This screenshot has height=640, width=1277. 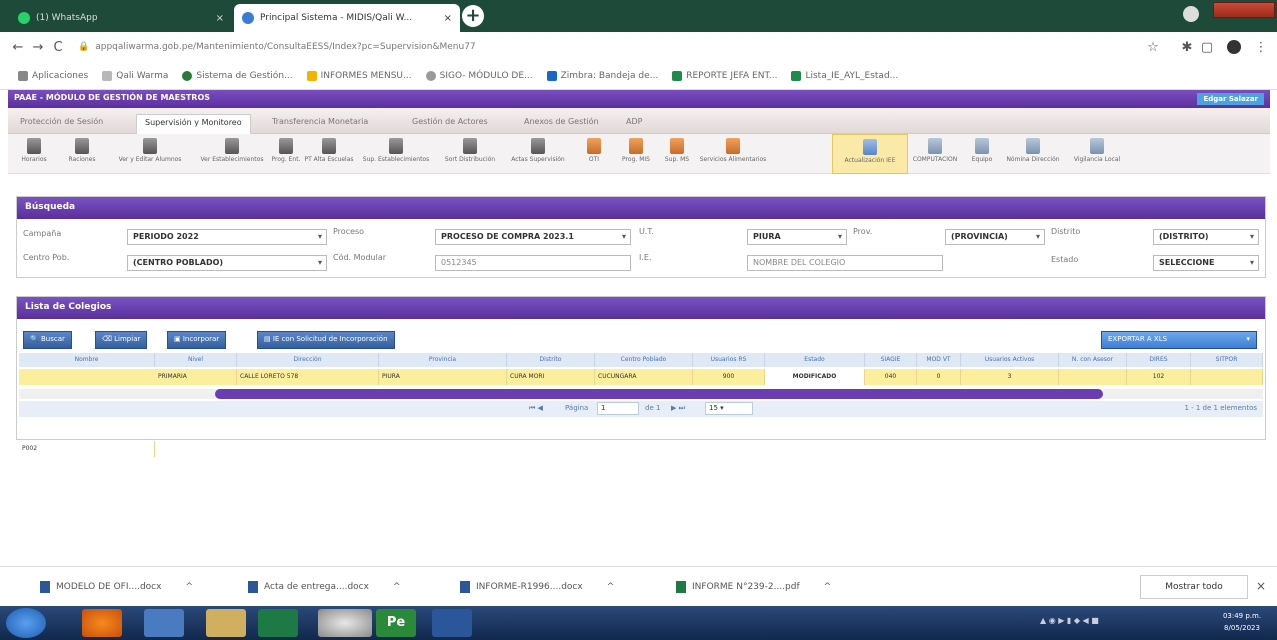 I want to click on tab-anexos: Anexos de Gestión, so click(x=561, y=124).